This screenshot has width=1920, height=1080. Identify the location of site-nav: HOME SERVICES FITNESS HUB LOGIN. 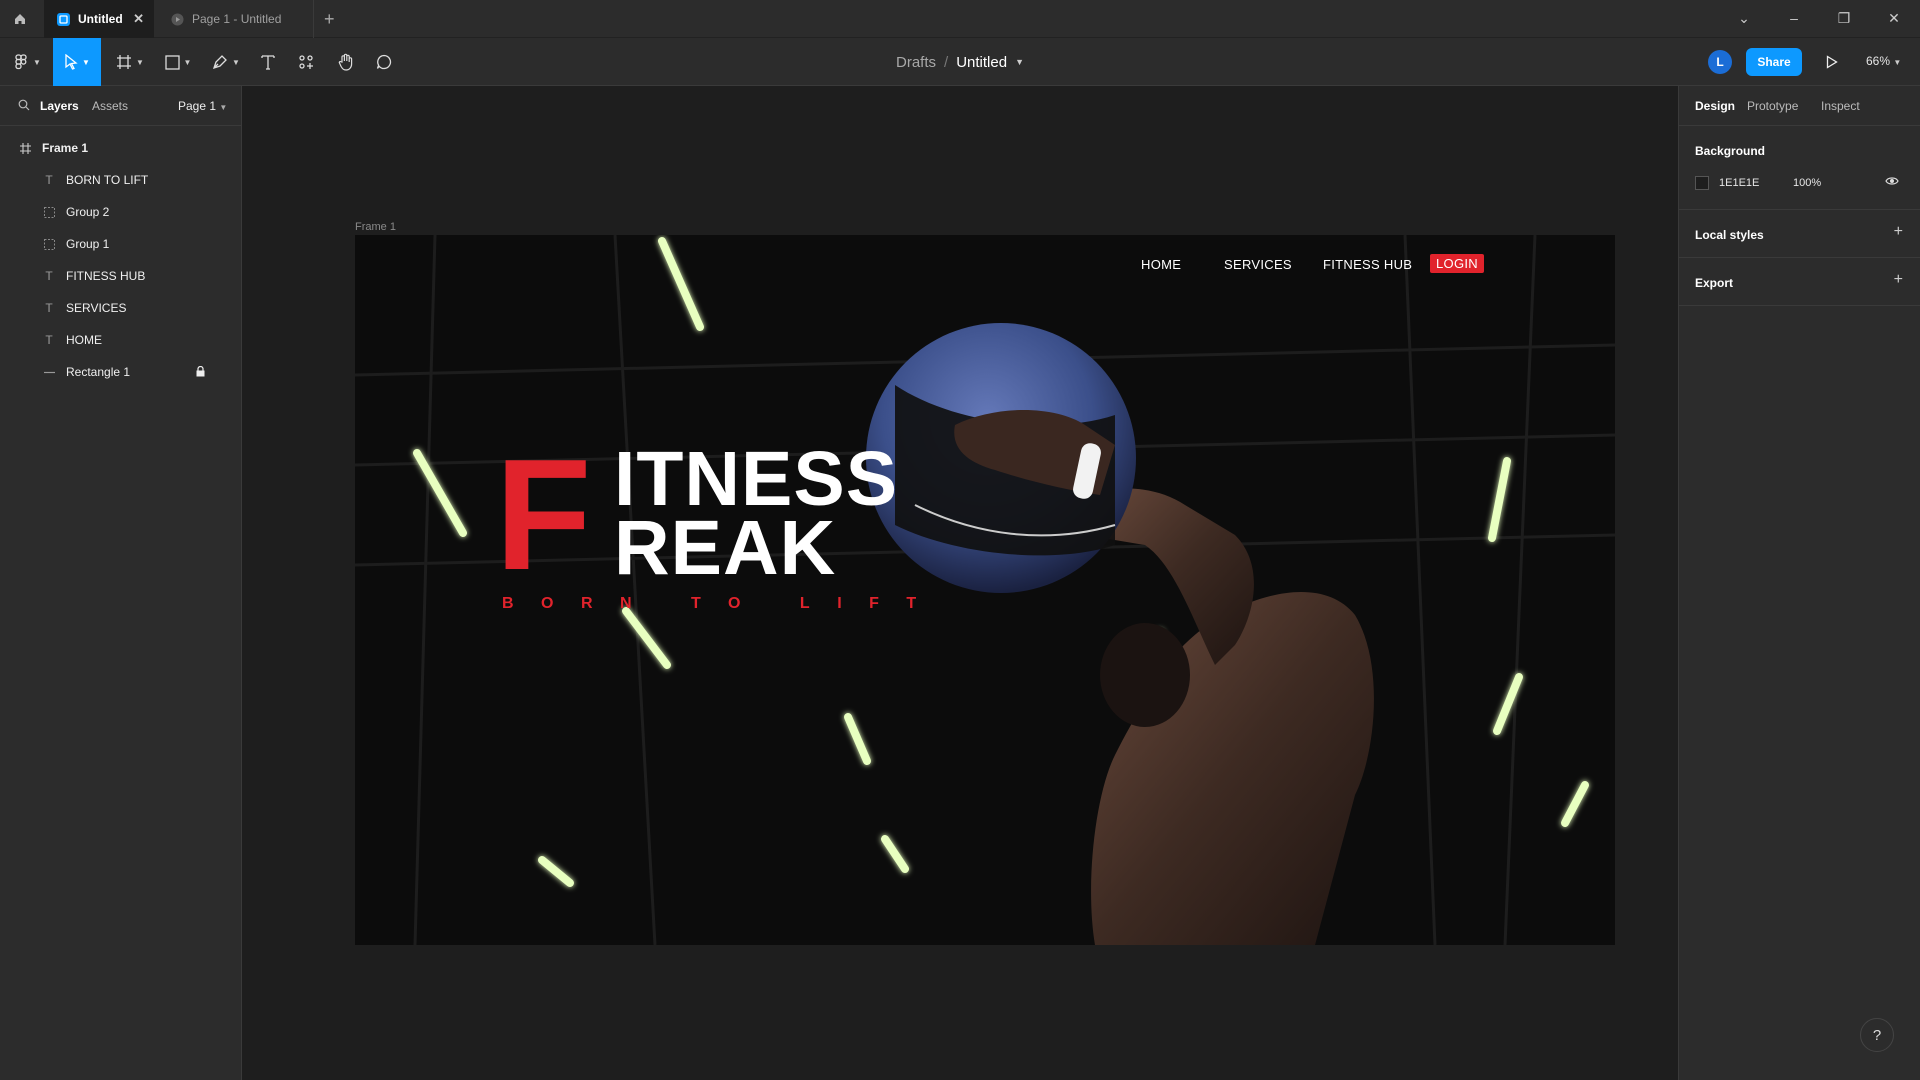
(985, 265).